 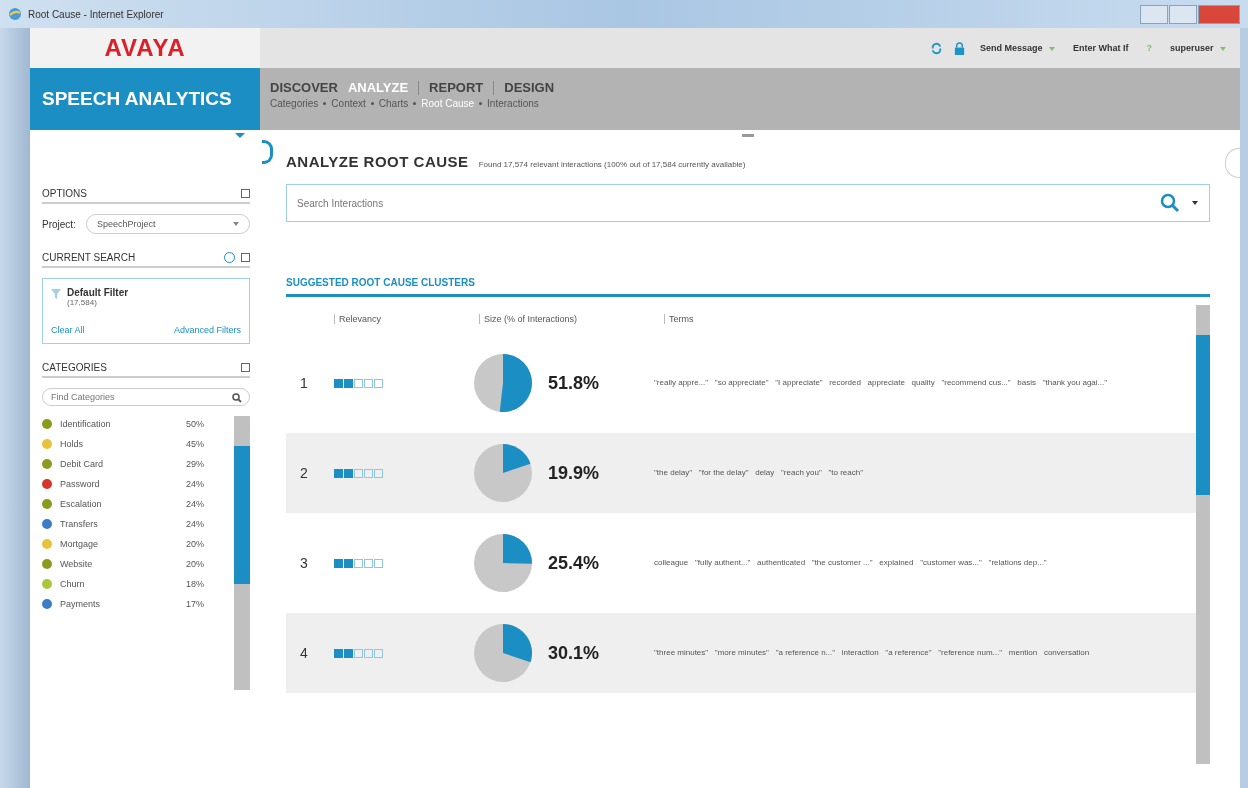 What do you see at coordinates (98, 292) in the screenshot?
I see `filter-name: Default Filter` at bounding box center [98, 292].